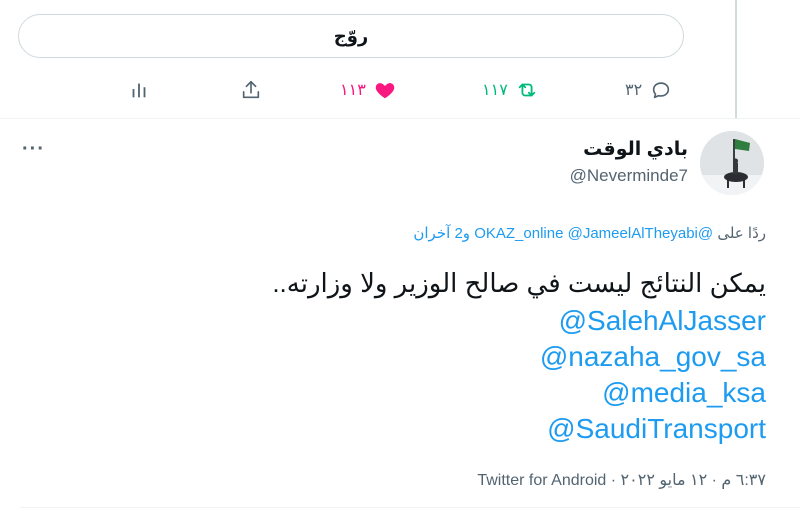  What do you see at coordinates (495, 90) in the screenshot?
I see `retweet-count: ١١٧` at bounding box center [495, 90].